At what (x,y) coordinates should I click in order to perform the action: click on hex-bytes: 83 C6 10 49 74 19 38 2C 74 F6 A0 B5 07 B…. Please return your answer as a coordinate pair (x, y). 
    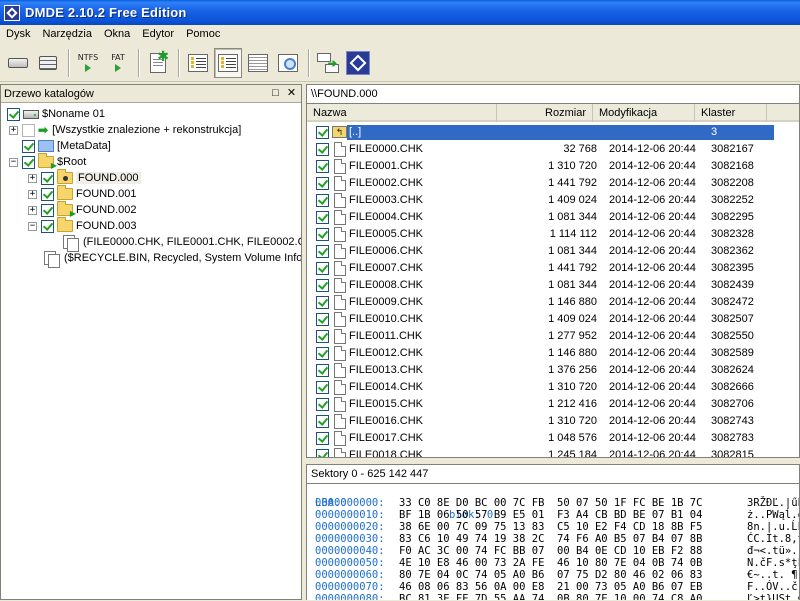
    Looking at the image, I should click on (550, 539).